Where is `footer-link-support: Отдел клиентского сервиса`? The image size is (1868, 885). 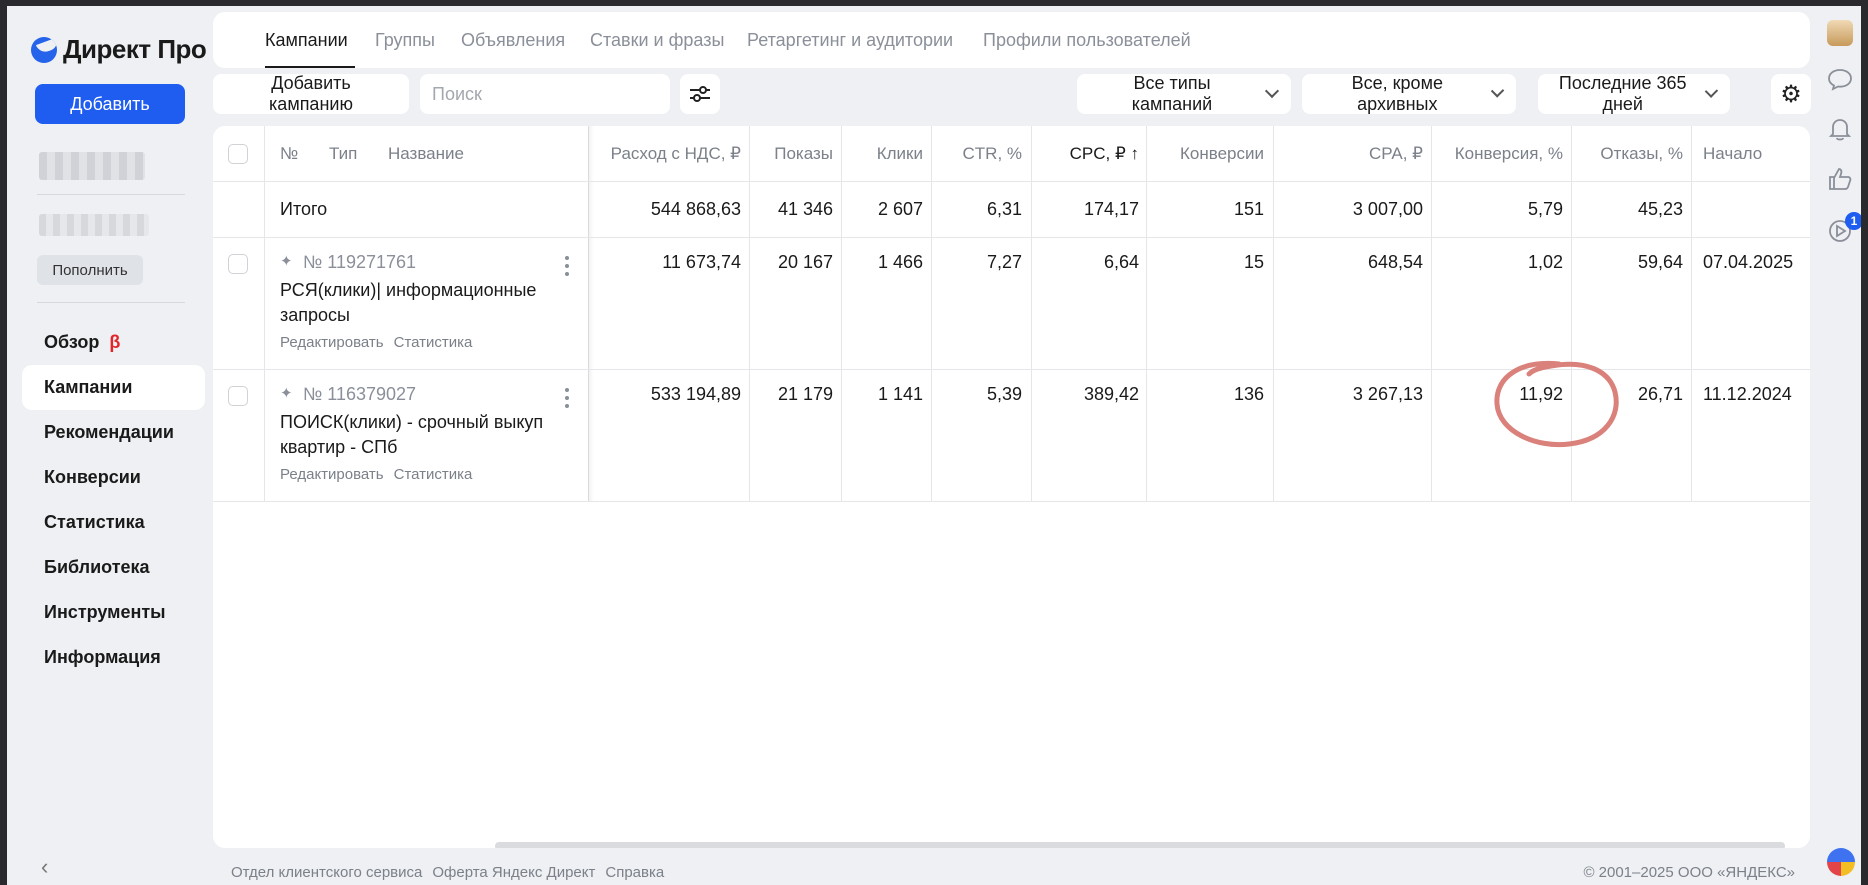
footer-link-support: Отдел клиентского сервиса is located at coordinates (326, 872).